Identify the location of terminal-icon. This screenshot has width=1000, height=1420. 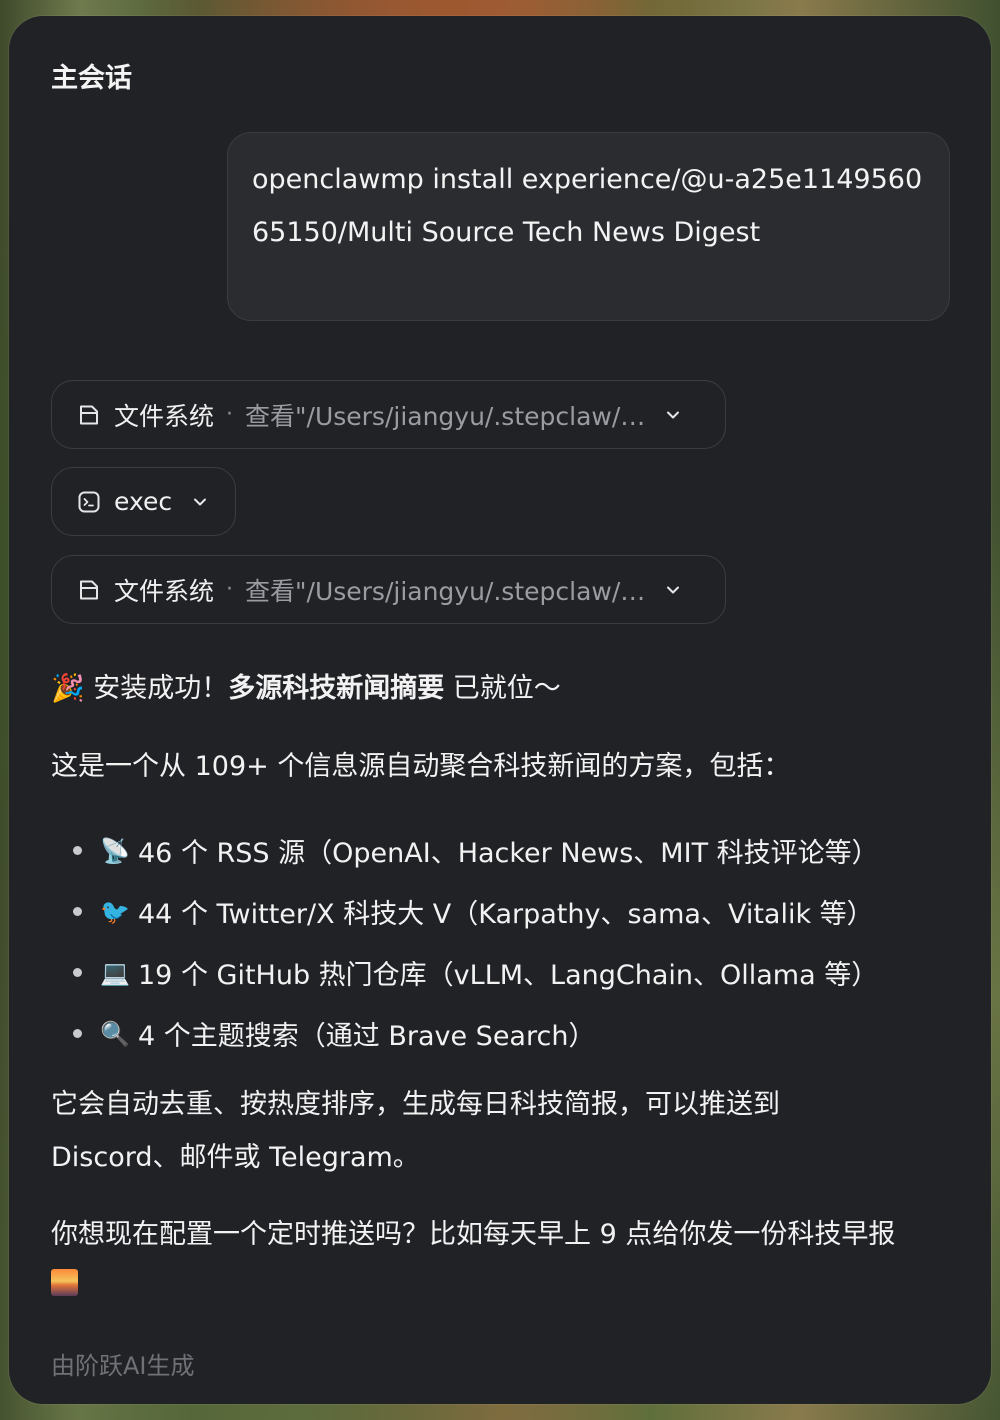
(89, 501).